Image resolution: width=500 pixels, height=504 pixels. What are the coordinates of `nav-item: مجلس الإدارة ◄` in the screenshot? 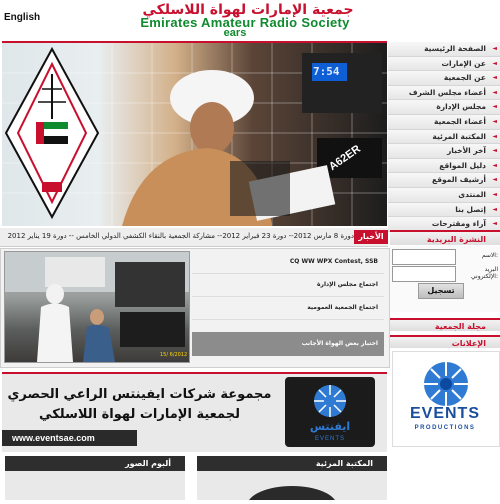 It's located at (444, 107).